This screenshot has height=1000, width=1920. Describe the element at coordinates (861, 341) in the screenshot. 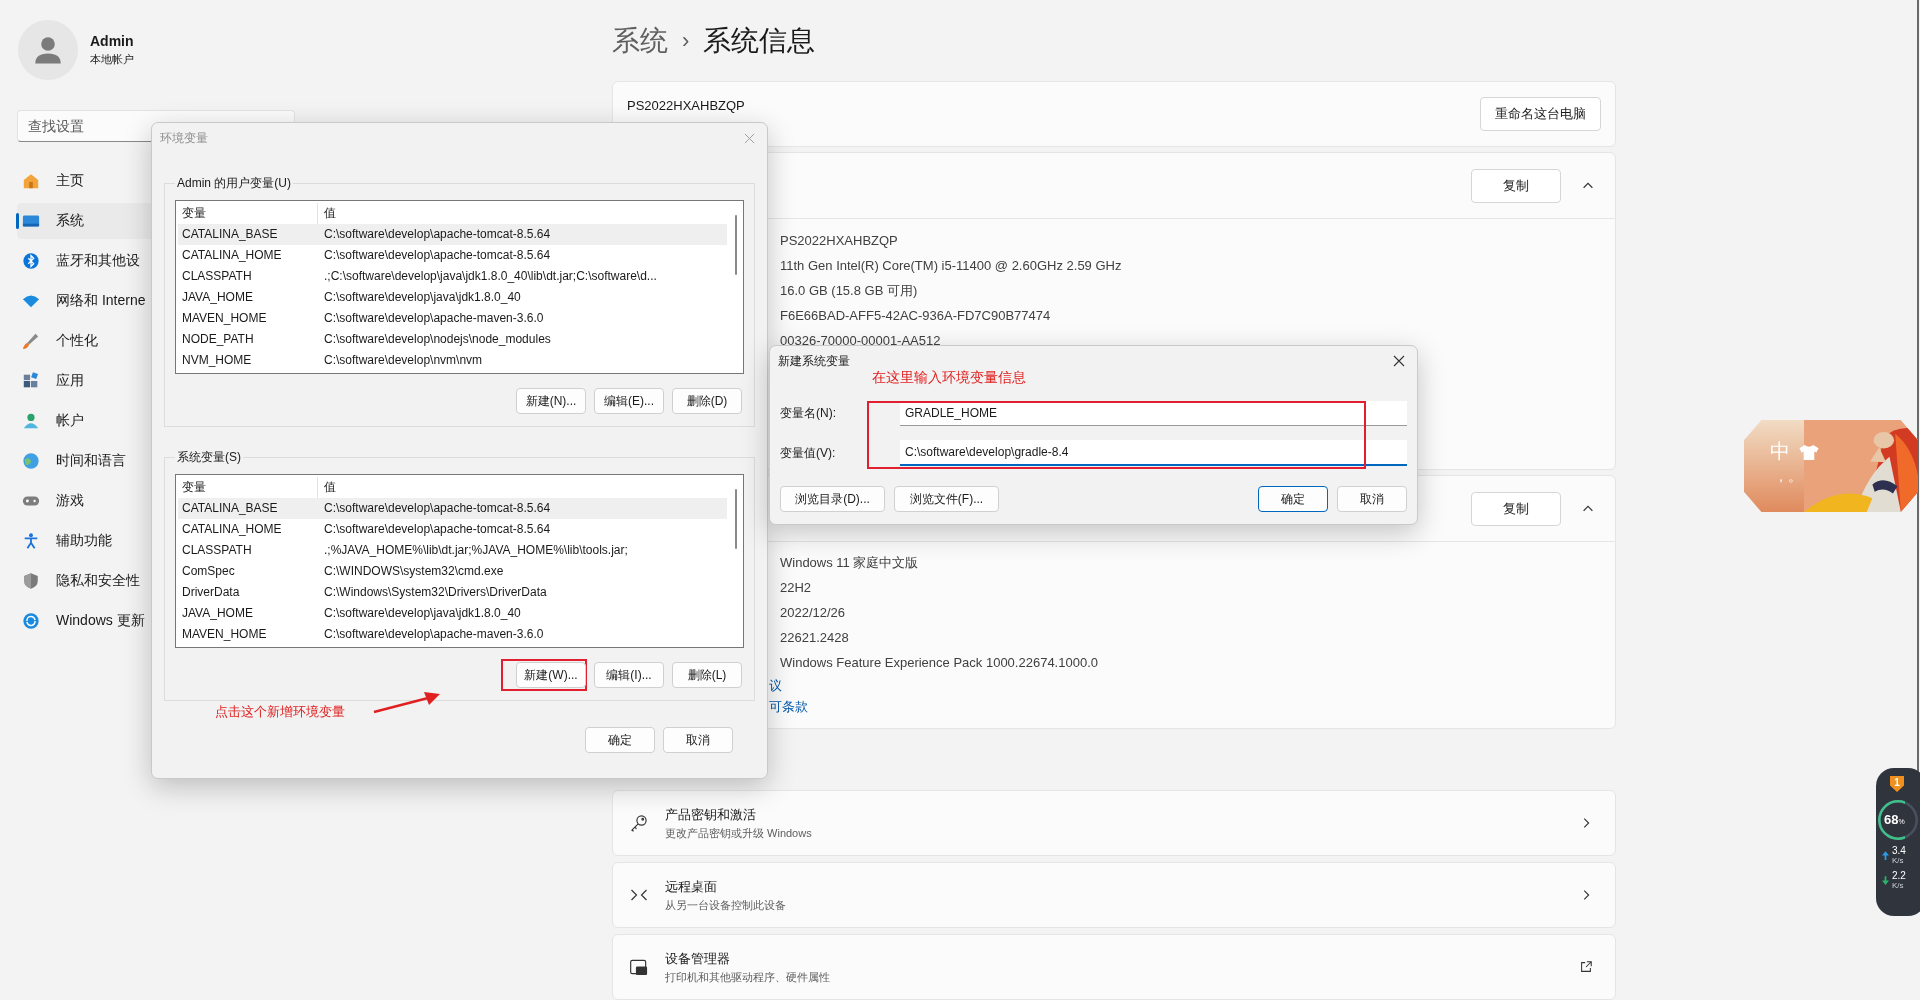

I see `spec-value: 00326-70000-00001-AA512` at that location.